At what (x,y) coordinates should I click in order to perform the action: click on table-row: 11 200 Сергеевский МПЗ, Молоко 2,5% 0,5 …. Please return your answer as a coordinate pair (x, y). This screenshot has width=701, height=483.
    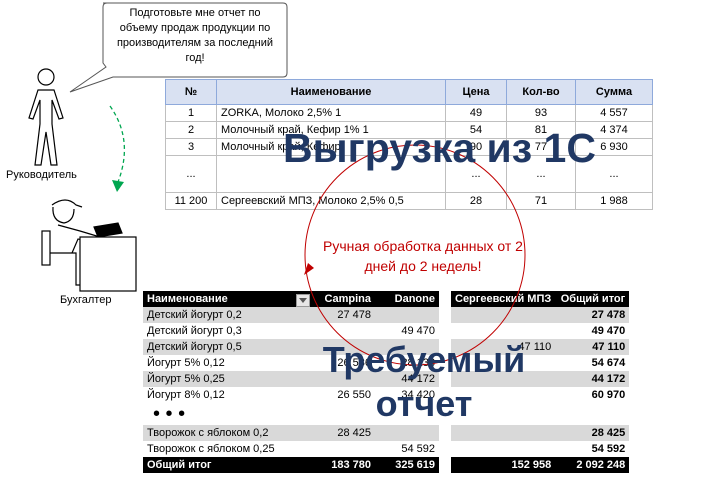
    Looking at the image, I should click on (409, 201).